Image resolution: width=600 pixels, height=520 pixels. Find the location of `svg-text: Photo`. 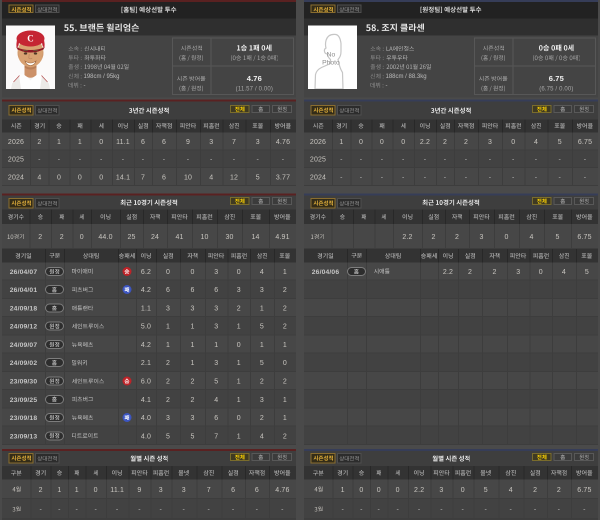

svg-text: Photo is located at coordinates (331, 63).